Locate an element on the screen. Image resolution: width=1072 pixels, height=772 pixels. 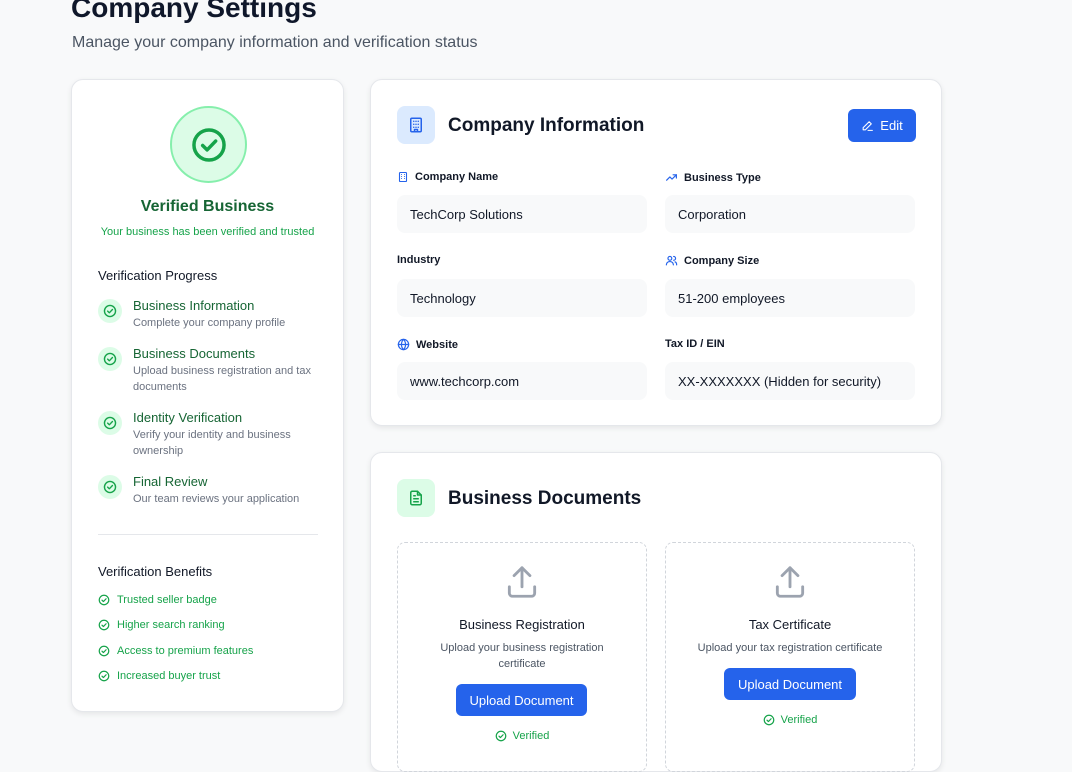
company-name-field: TechCorp Solutions is located at coordinates (522, 214).